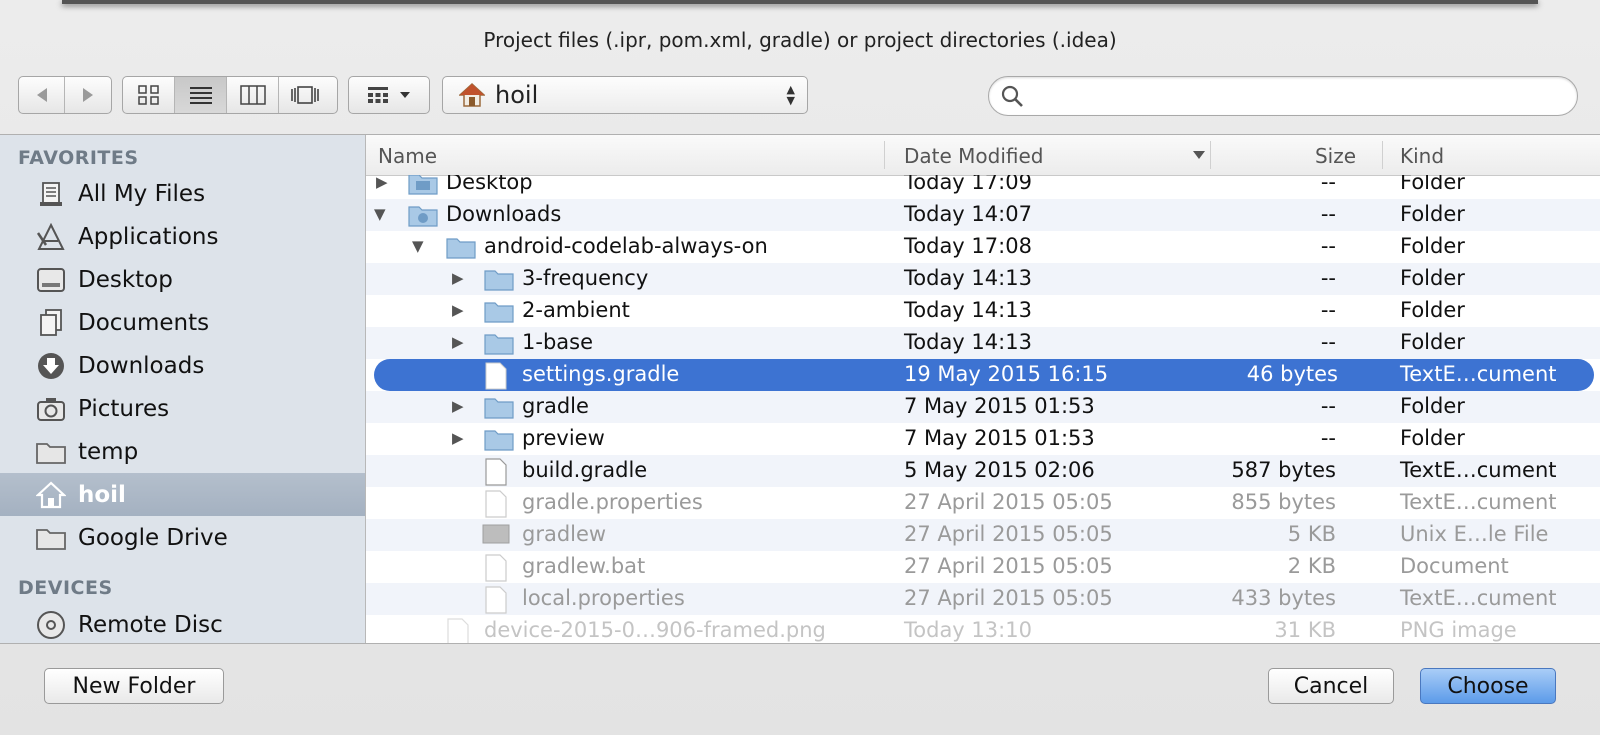 The height and width of the screenshot is (735, 1600). Describe the element at coordinates (999, 470) in the screenshot. I see `file-date: 5 May 2015 02:06` at that location.